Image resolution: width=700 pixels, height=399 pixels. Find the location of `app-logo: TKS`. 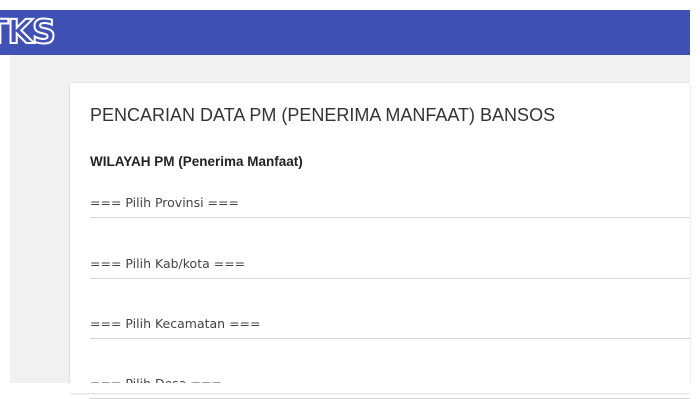

app-logo: TKS is located at coordinates (28, 31).